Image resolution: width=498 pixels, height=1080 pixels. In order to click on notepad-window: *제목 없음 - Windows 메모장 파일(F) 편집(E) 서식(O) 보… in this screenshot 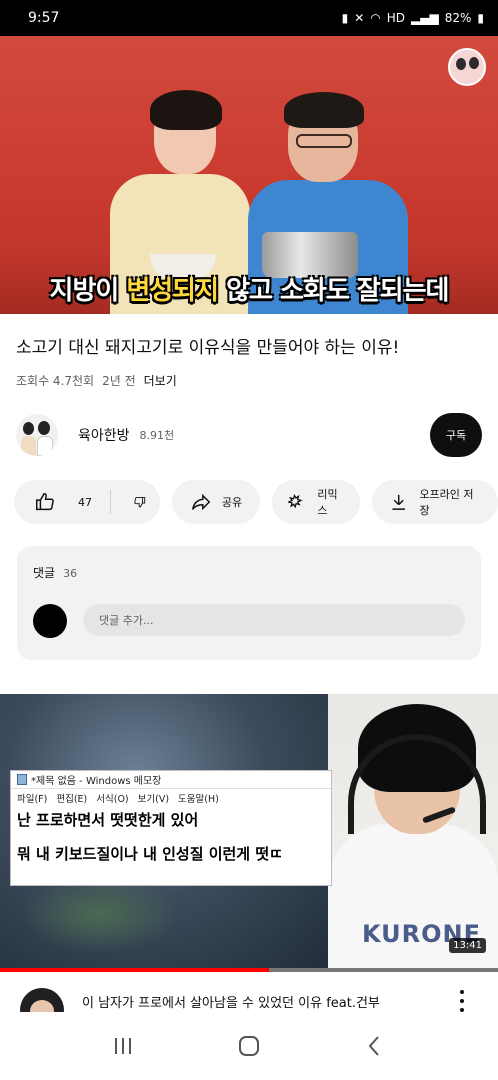, I will do `click(171, 828)`.